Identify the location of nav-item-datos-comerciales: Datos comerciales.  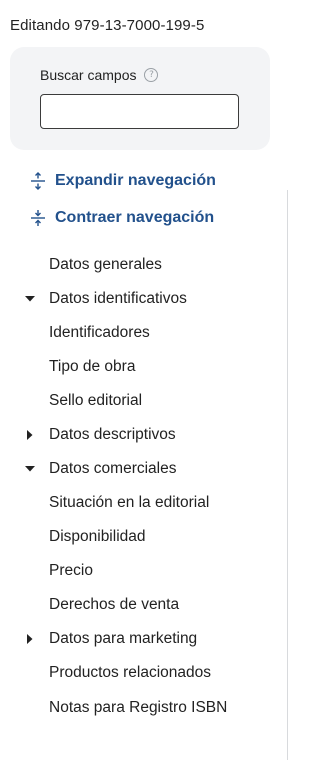
(113, 469).